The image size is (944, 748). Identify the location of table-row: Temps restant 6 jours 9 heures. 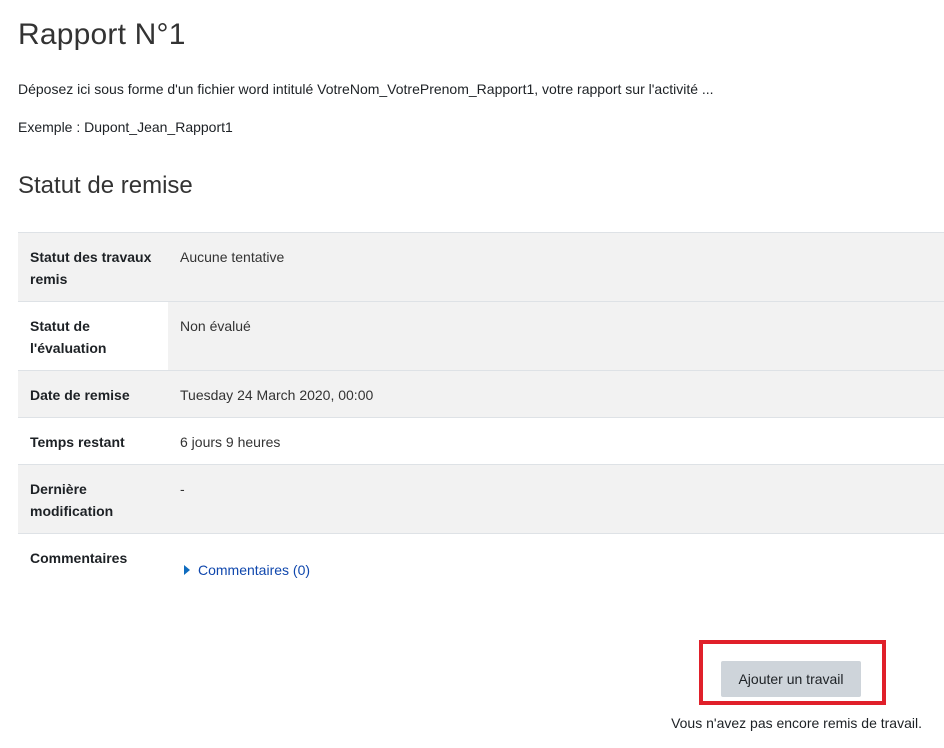
(481, 441).